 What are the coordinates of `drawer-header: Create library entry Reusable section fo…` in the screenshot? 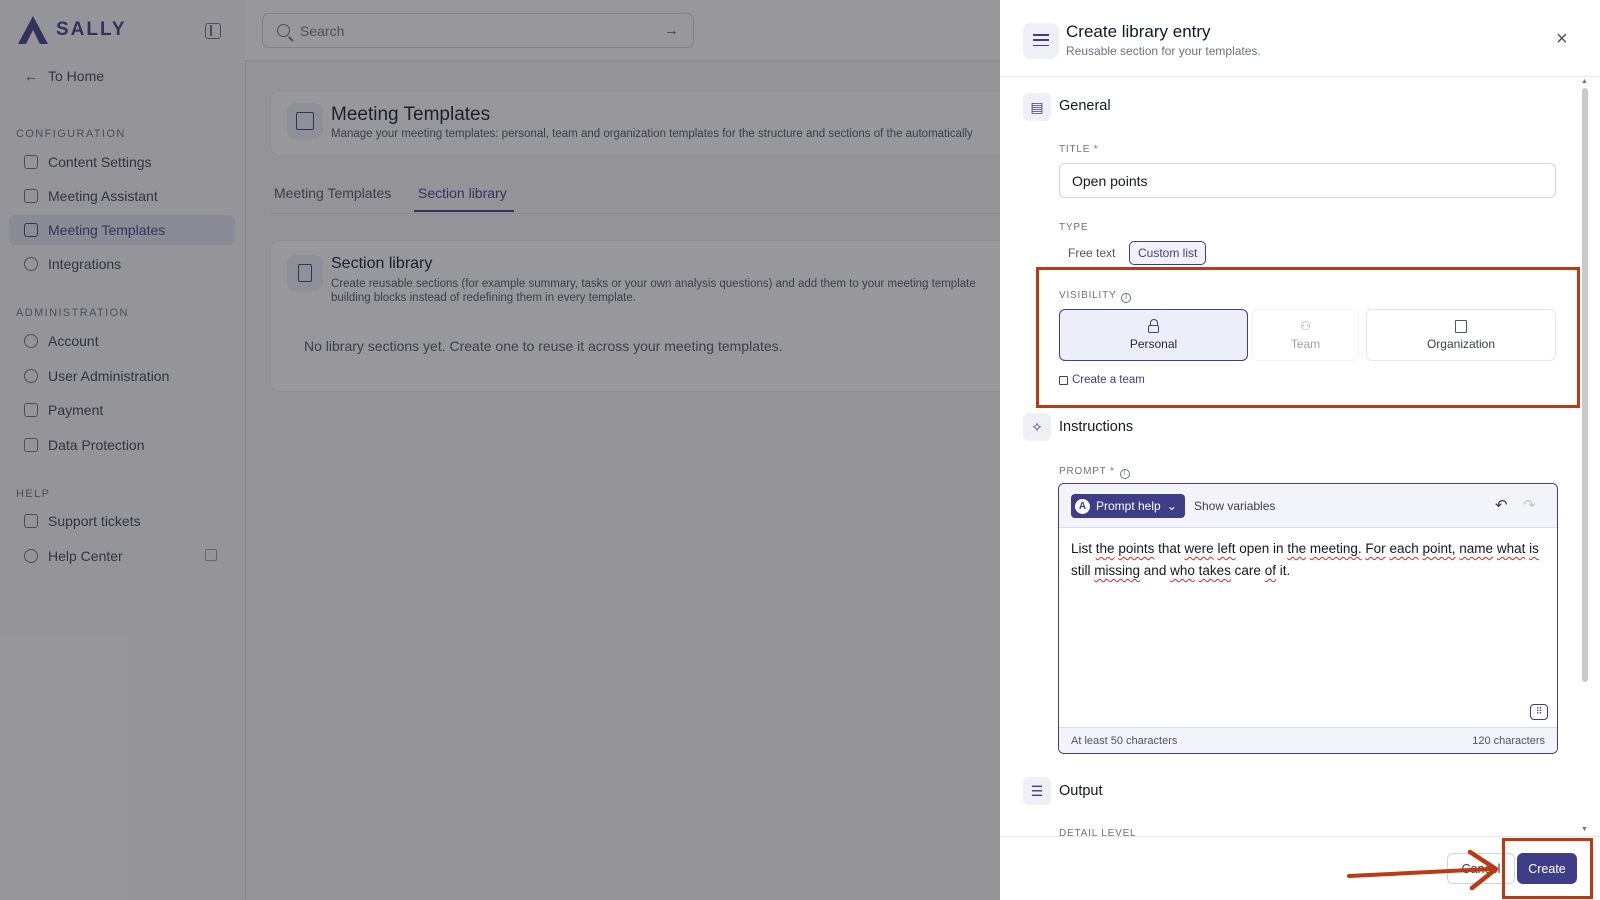 It's located at (1300, 38).